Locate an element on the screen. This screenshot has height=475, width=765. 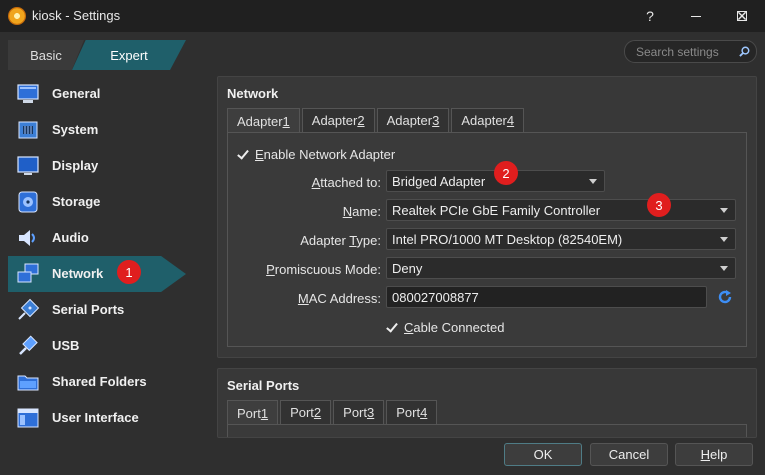
mac-address-input: 080027008877 is located at coordinates (546, 297).